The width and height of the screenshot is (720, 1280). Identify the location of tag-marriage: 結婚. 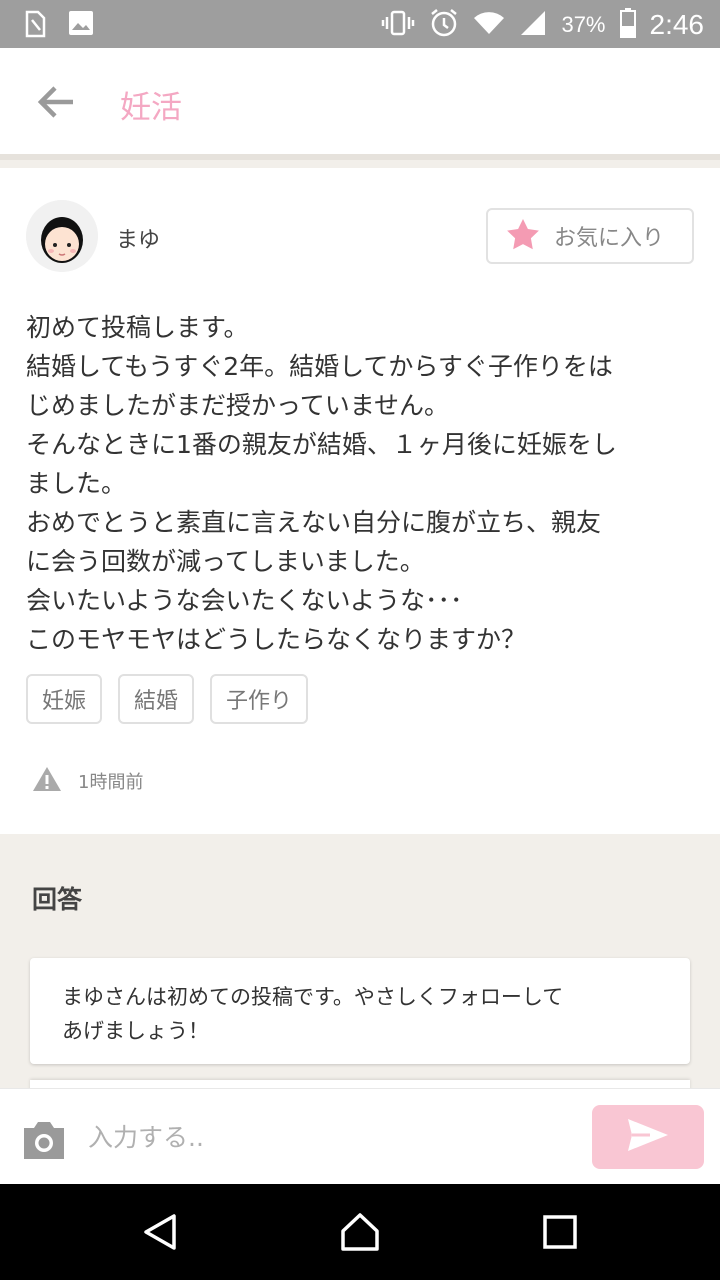
(156, 699).